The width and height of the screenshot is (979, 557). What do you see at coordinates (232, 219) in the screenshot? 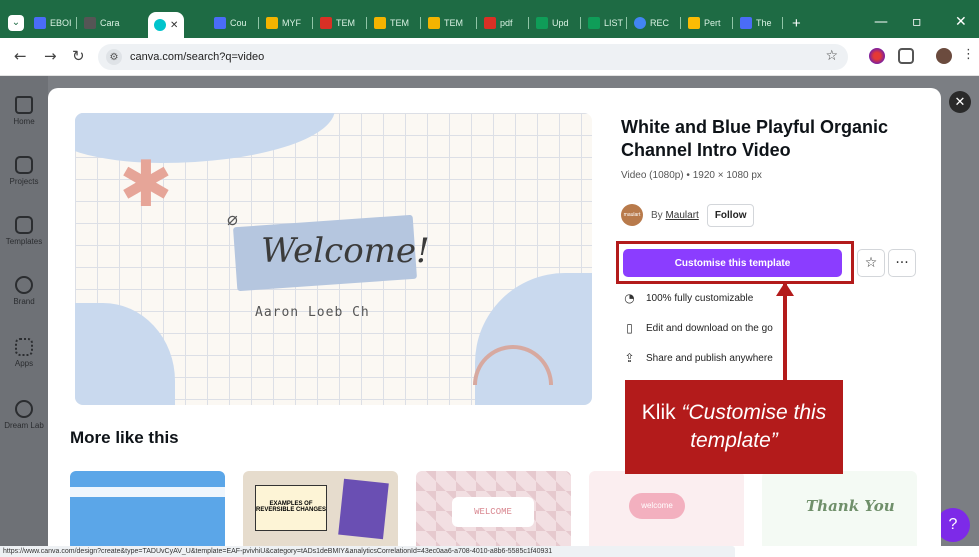
I see `paperclip-icon: ⌀` at bounding box center [232, 219].